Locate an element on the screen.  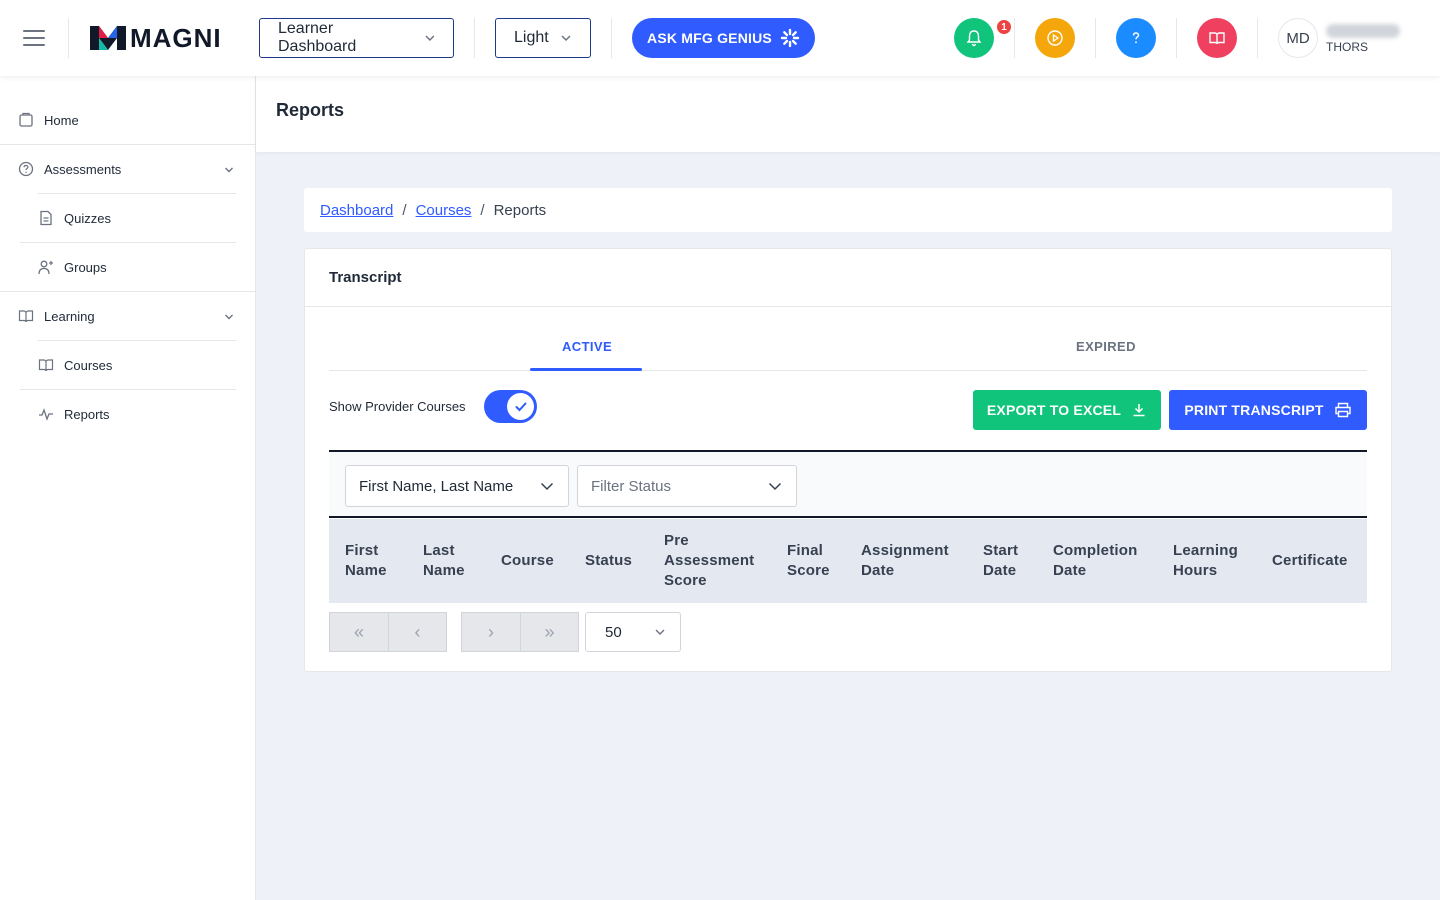
column-certificate: Certificate is located at coordinates (1310, 561).